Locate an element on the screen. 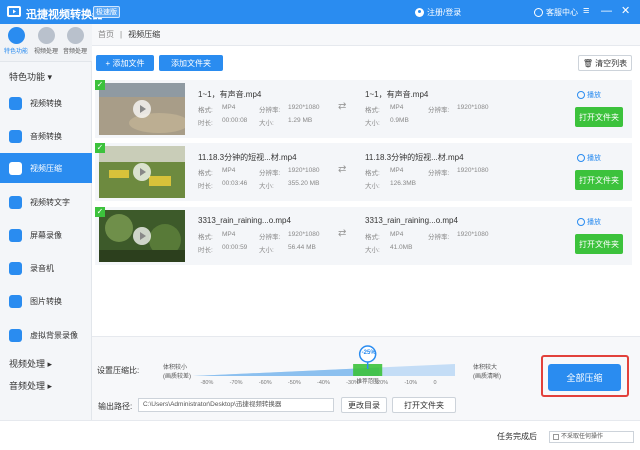 The width and height of the screenshot is (640, 450). sidebar-item-label: 视频转文字 is located at coordinates (50, 202).